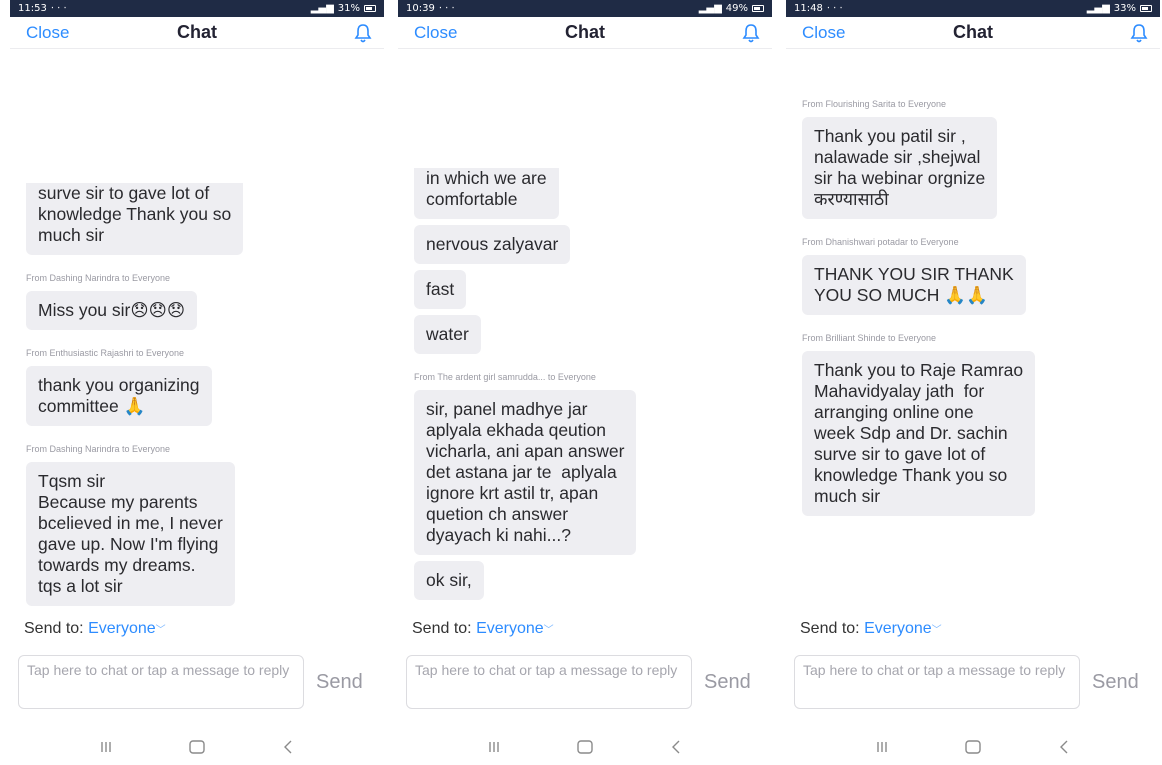 This screenshot has height=765, width=1162. What do you see at coordinates (112, 310) in the screenshot?
I see `message-bubble: Miss you sir😞😞😞` at bounding box center [112, 310].